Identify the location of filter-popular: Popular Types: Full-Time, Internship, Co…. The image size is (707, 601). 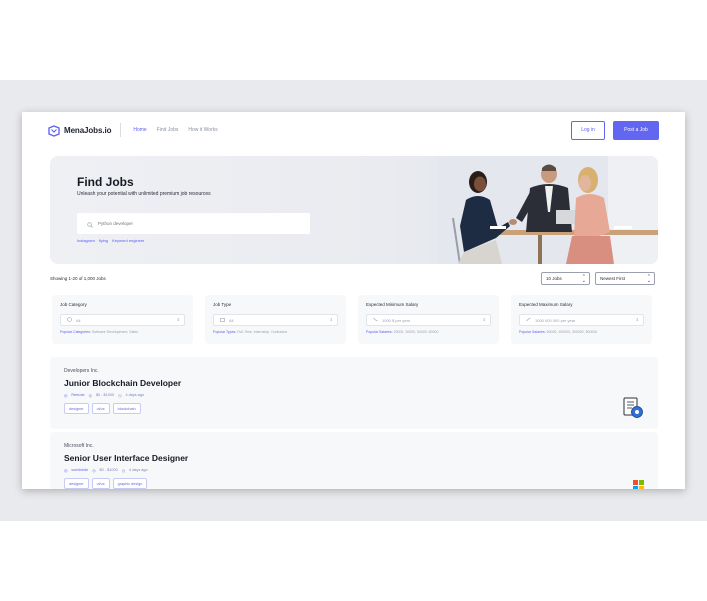
(250, 332).